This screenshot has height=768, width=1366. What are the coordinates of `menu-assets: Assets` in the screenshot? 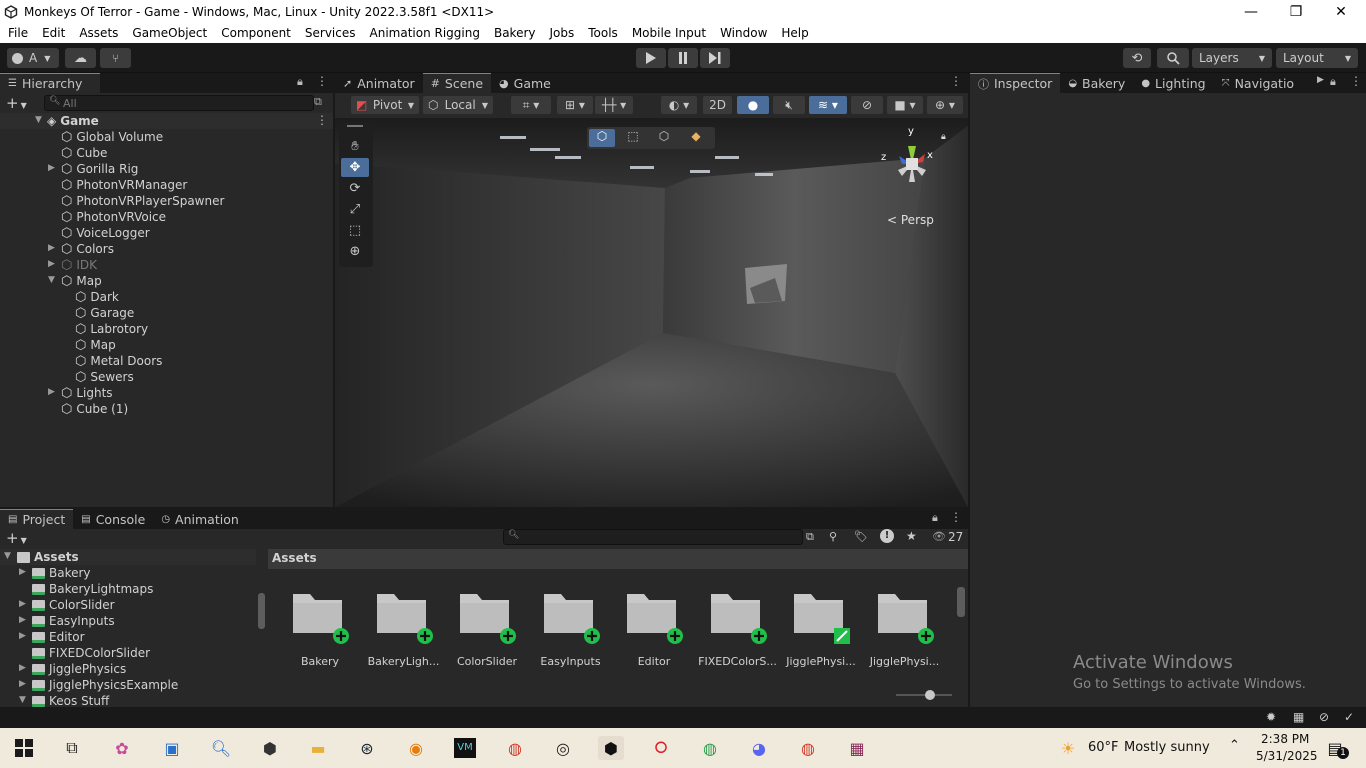 It's located at (97, 33).